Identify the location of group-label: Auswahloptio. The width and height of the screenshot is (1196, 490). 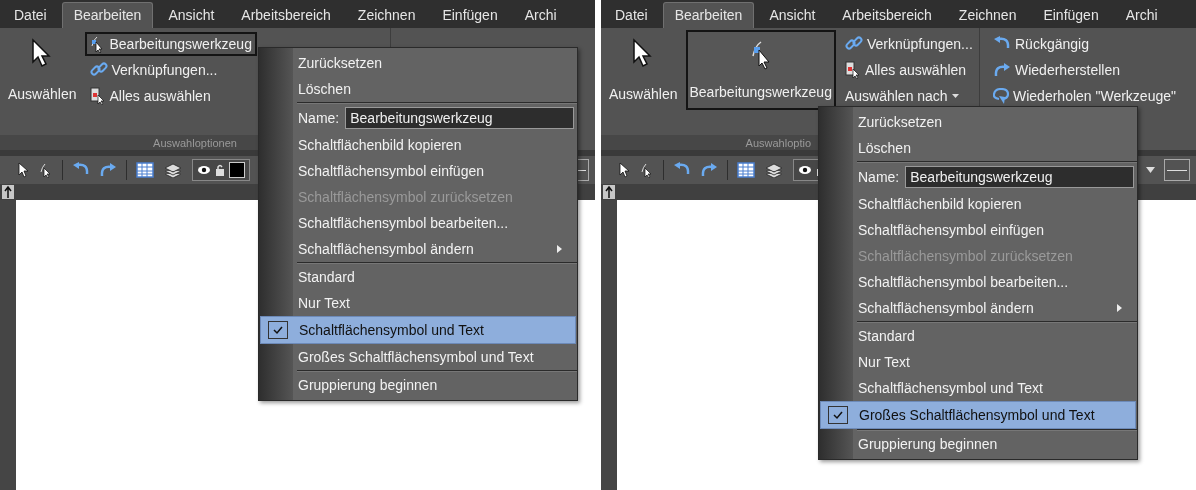
(778, 142).